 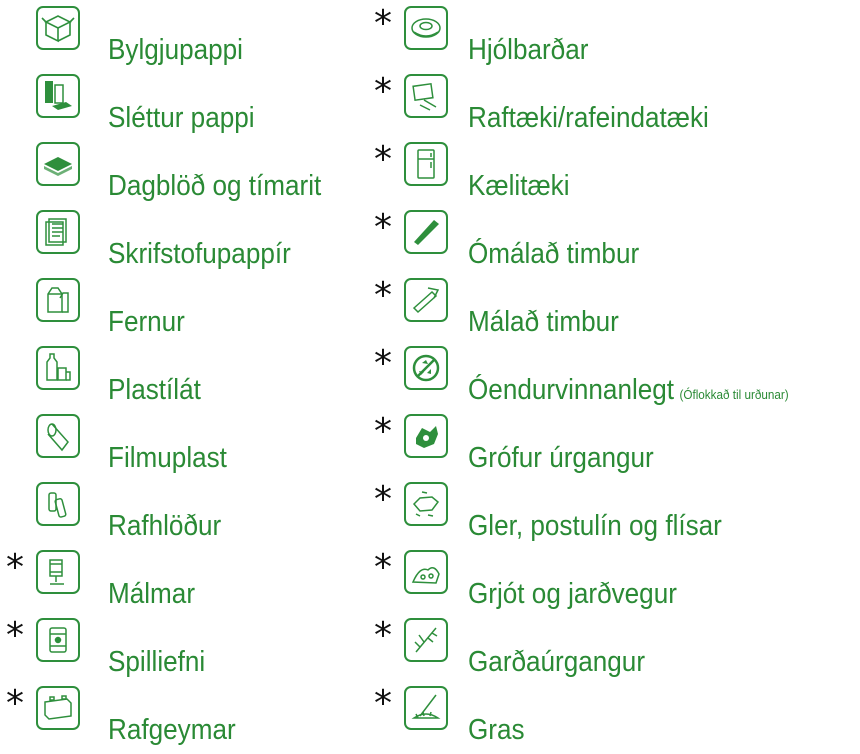 I want to click on item-label: Sléttur pappi, so click(x=181, y=118).